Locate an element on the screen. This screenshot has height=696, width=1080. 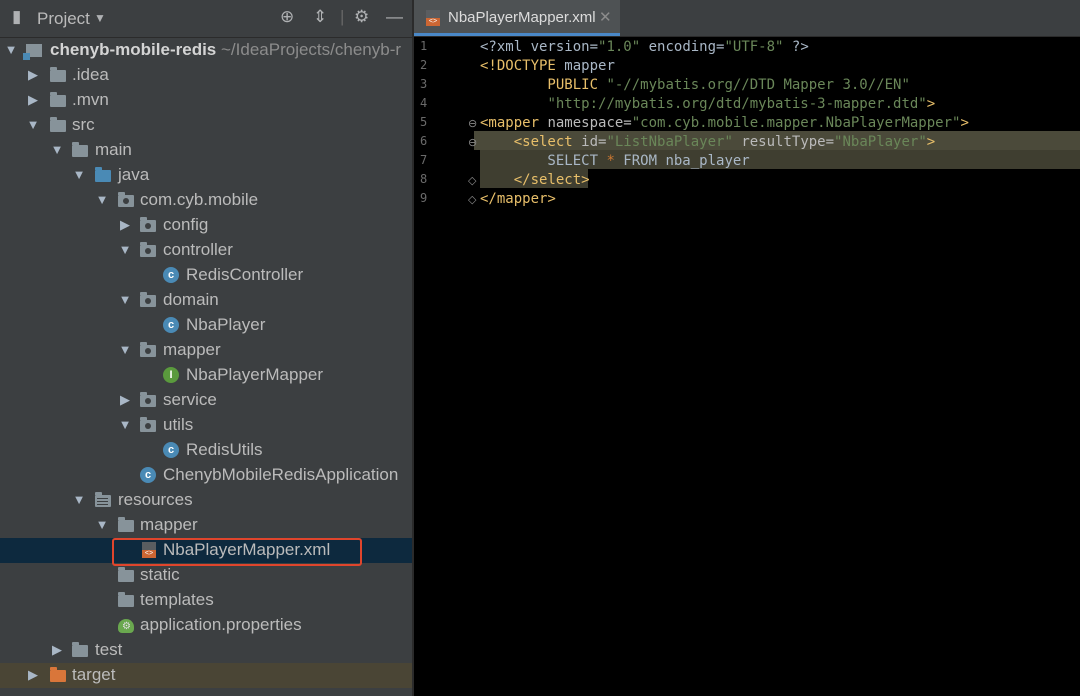
code-token: <!DOCTYPE is located at coordinates (522, 66).